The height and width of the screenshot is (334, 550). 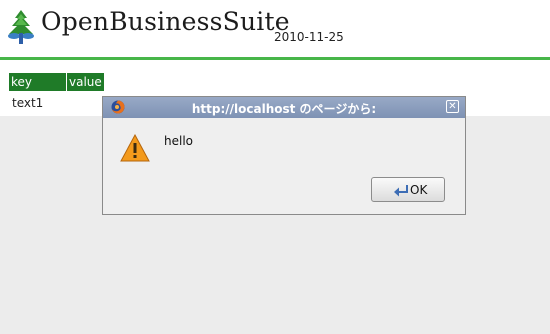 What do you see at coordinates (165, 21) in the screenshot?
I see `logo-text: OpenBusinessSuite` at bounding box center [165, 21].